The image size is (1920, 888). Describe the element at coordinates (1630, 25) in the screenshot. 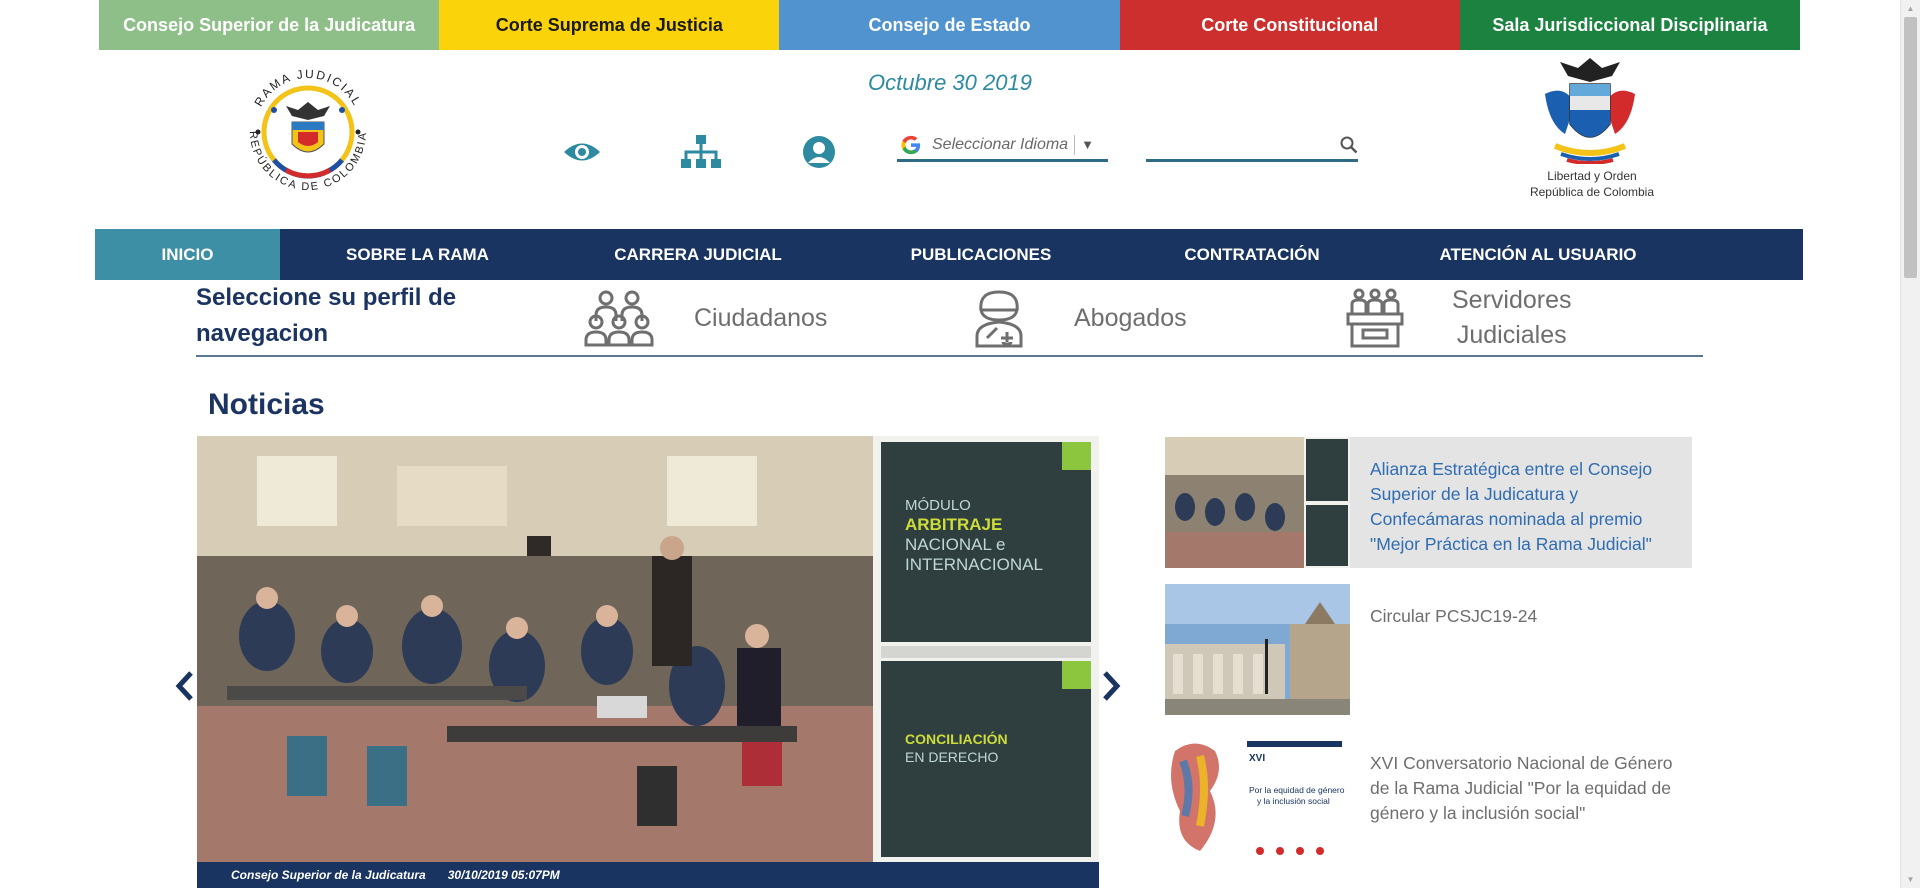

I see `corp-link-sala-disciplinaria: Sala Jurisdiccional Disciplinaria` at that location.